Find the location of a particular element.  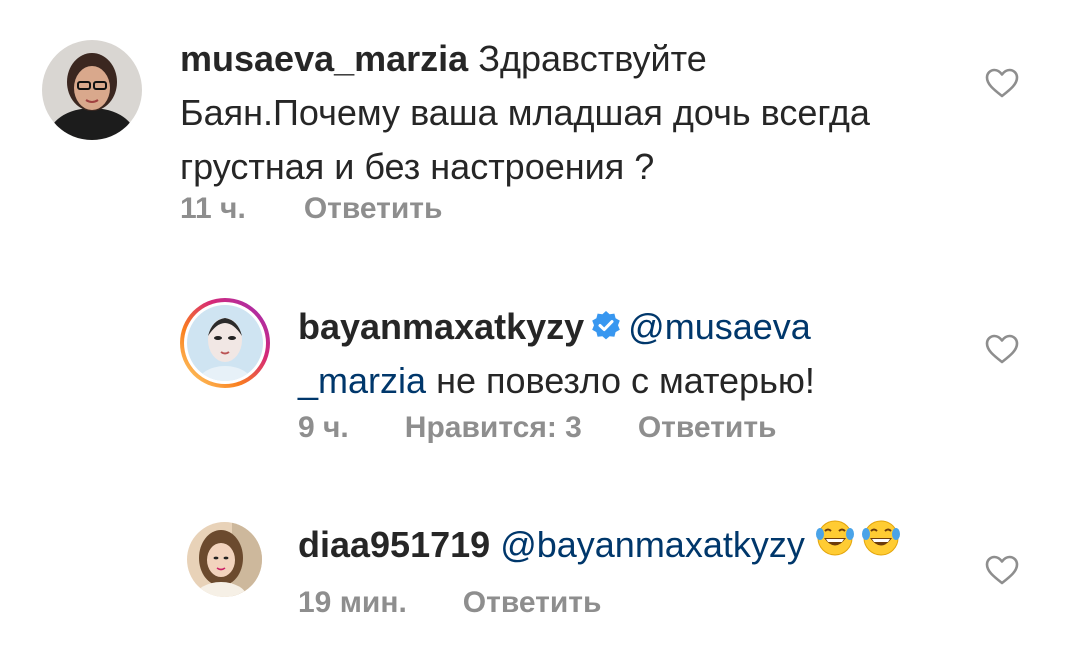

comment-username: bayanmaxatkyzy is located at coordinates (441, 326).